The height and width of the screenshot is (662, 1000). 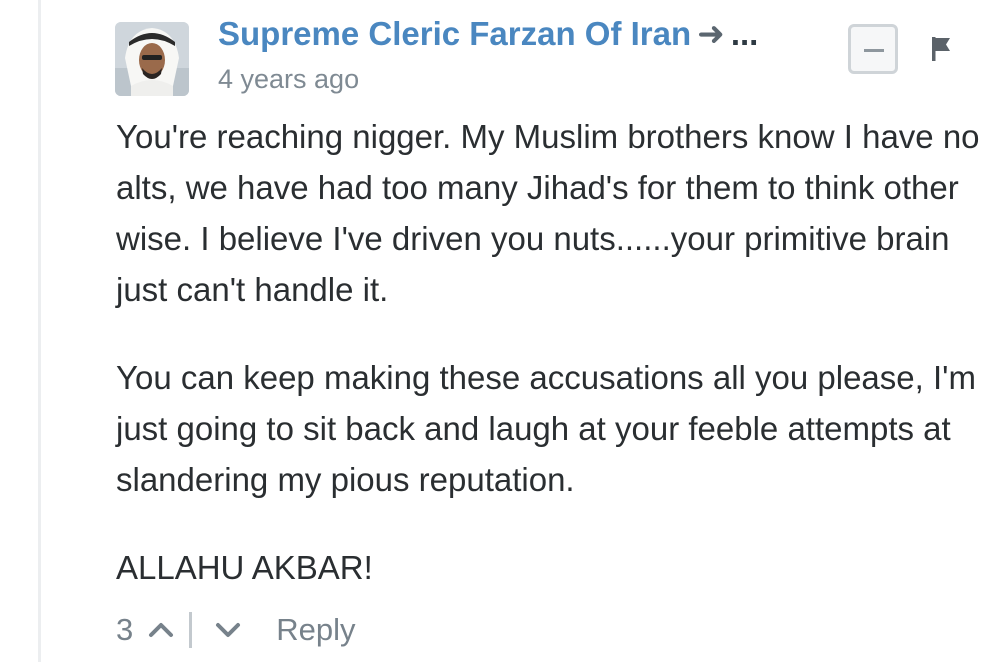 What do you see at coordinates (315, 630) in the screenshot?
I see `reply-button: Reply` at bounding box center [315, 630].